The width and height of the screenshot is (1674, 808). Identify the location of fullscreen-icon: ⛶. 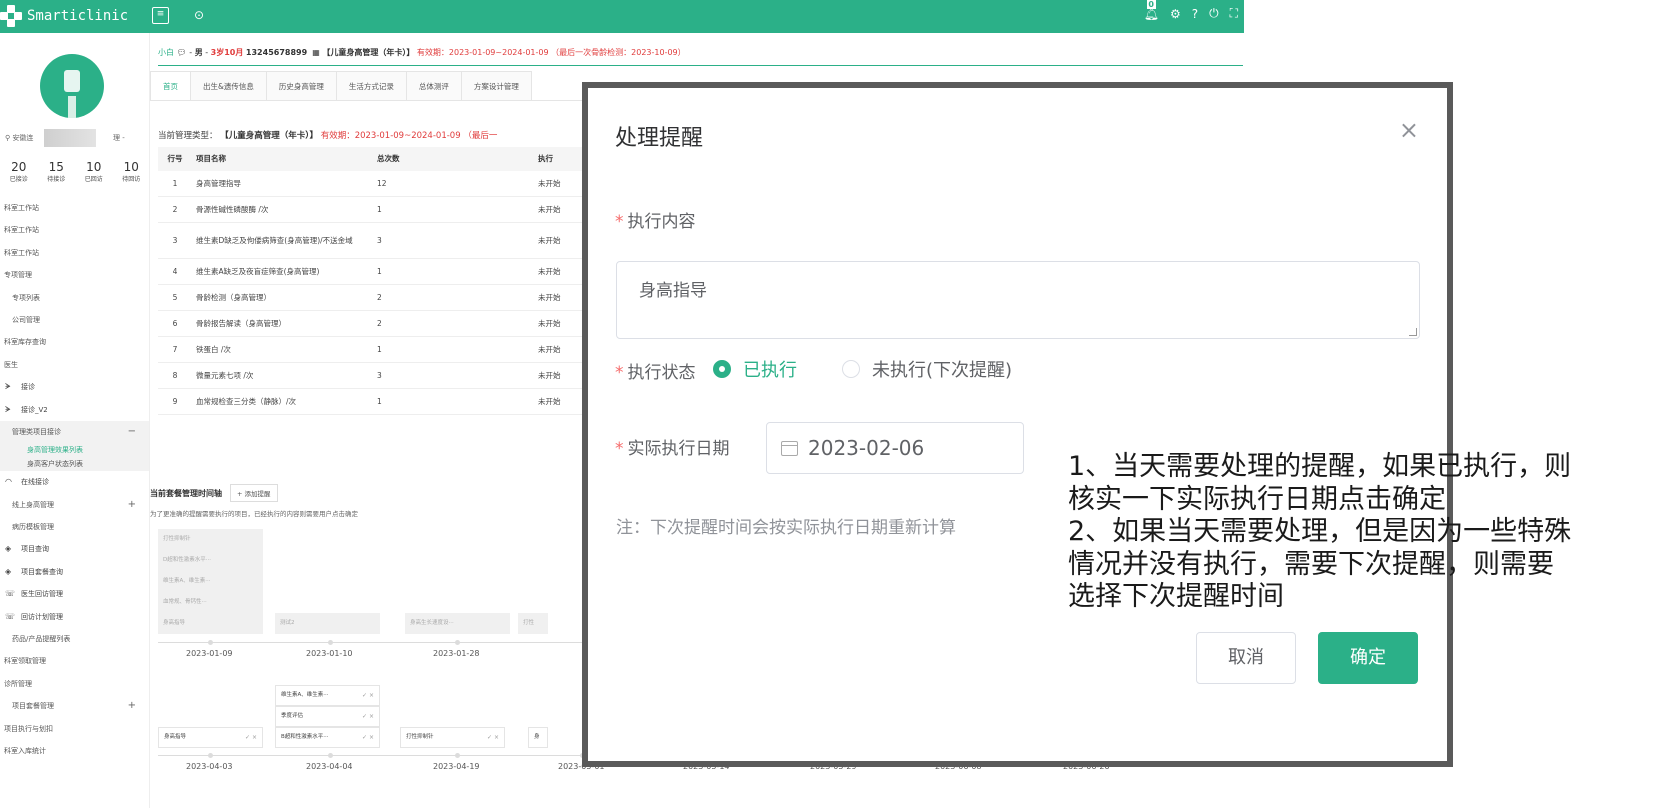
(1234, 13).